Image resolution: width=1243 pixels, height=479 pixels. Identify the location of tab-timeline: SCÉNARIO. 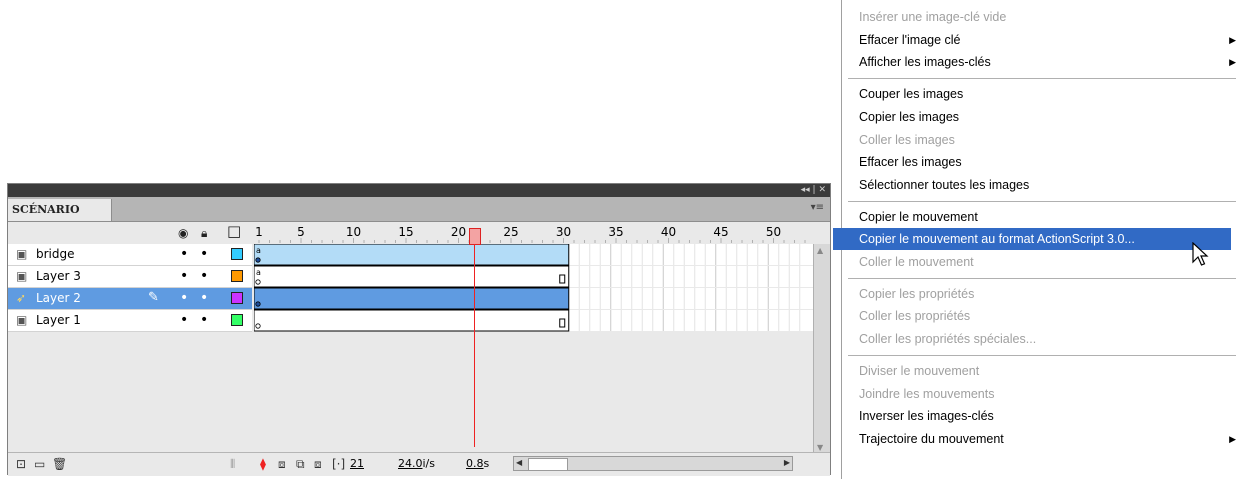
(60, 210).